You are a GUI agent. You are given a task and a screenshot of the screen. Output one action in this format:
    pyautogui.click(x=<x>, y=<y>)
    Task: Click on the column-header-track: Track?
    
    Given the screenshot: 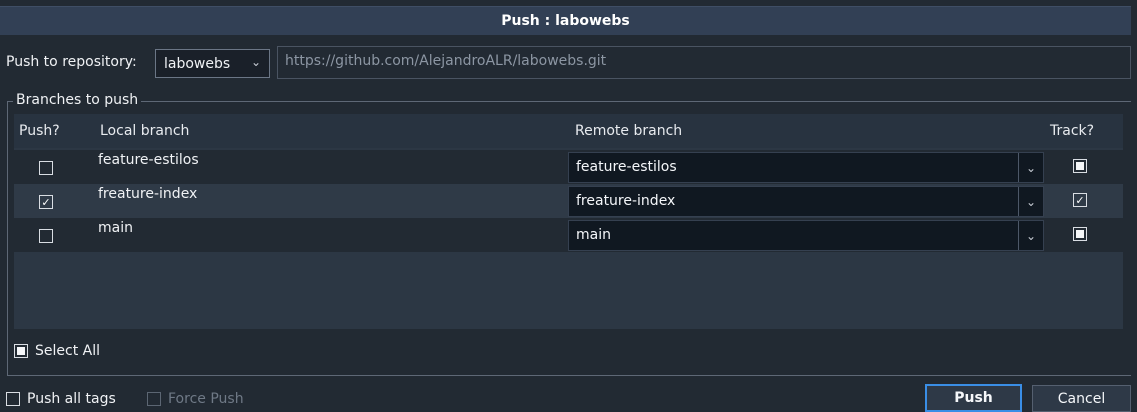 What is the action you would take?
    pyautogui.click(x=1072, y=131)
    